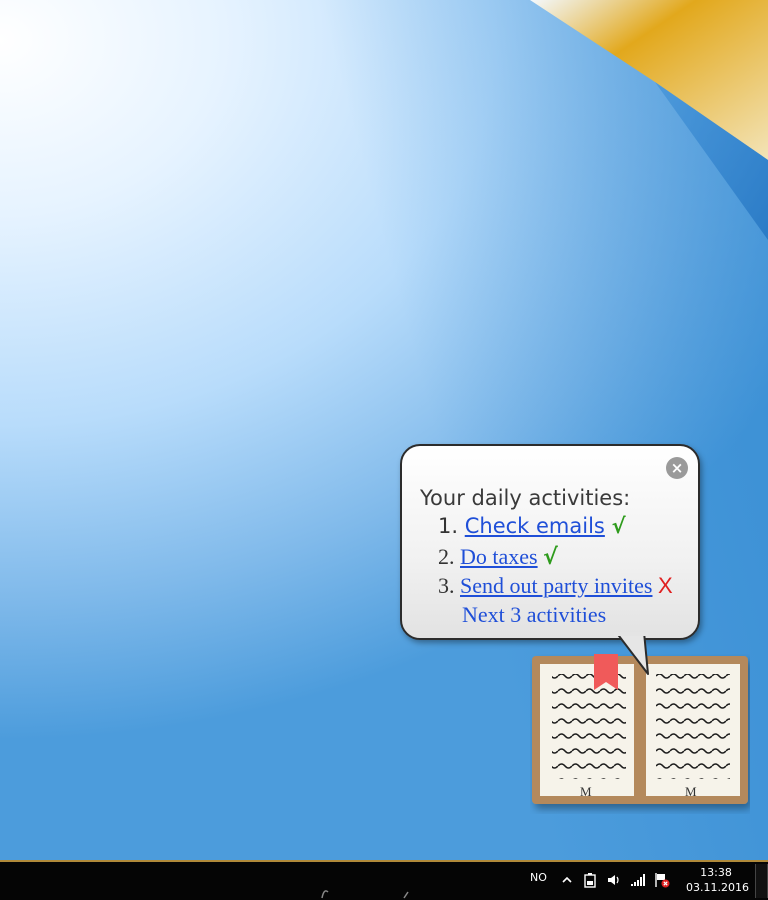 The width and height of the screenshot is (768, 900). What do you see at coordinates (384, 880) in the screenshot?
I see `taskbar: NO 13:38 03.11.2016` at bounding box center [384, 880].